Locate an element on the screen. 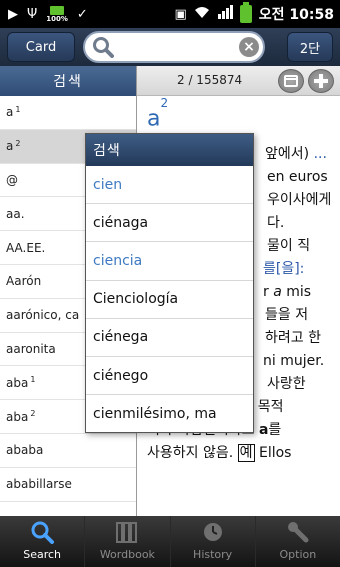  popup-suggestion-item: ciénaga is located at coordinates (169, 223).